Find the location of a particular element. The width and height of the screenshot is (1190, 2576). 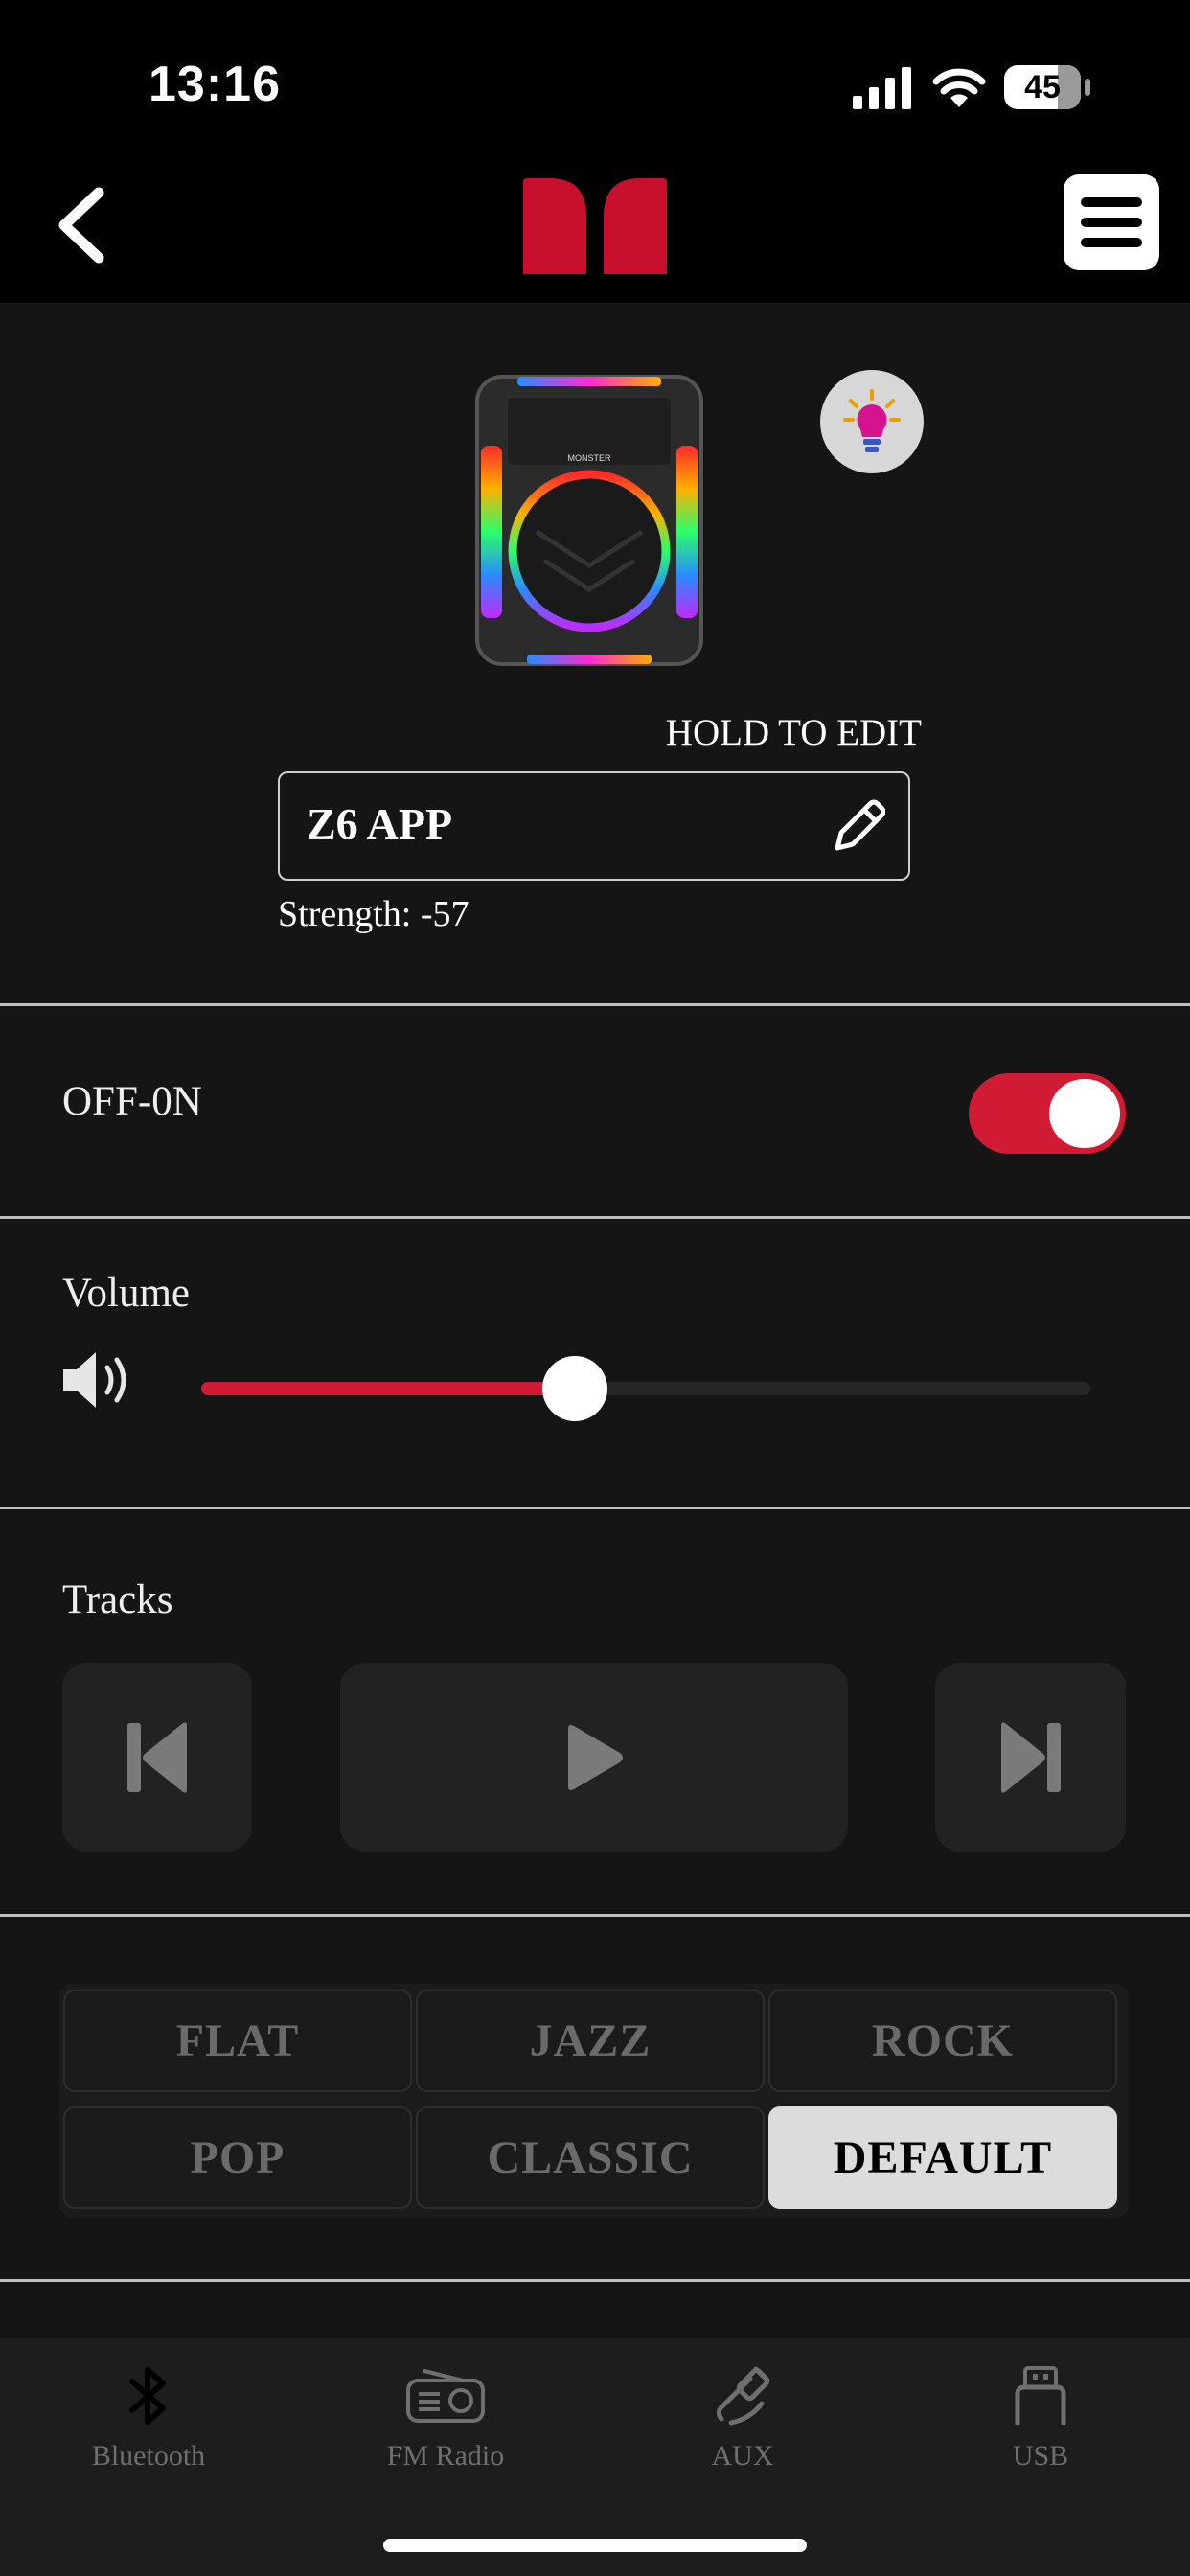

volume-slider-fill is located at coordinates (388, 1388).